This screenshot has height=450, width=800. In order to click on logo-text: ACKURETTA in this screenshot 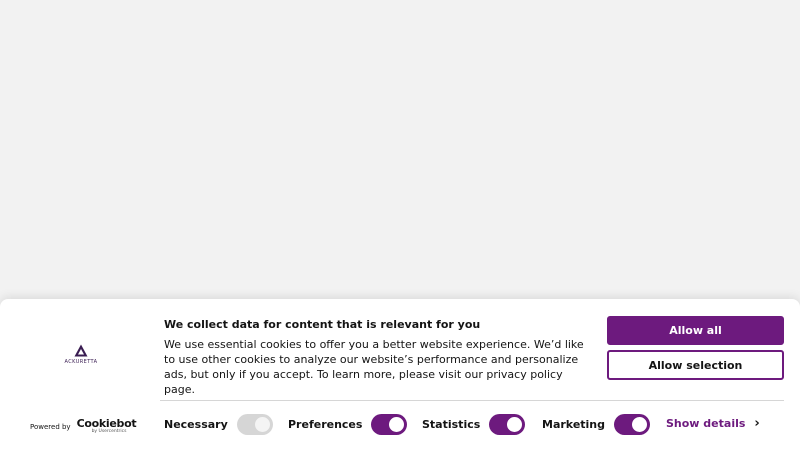, I will do `click(81, 362)`.